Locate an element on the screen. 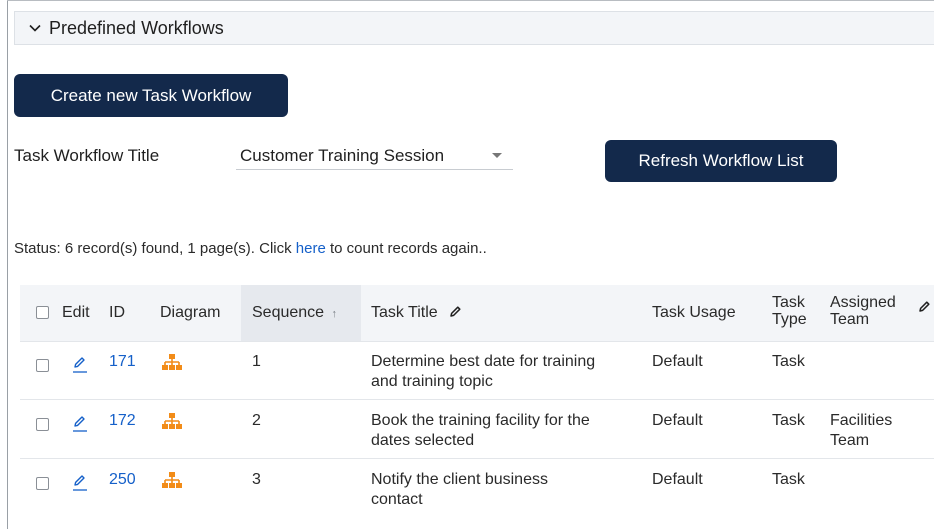 This screenshot has width=934, height=529. column-header-edit: Edit is located at coordinates (76, 312).